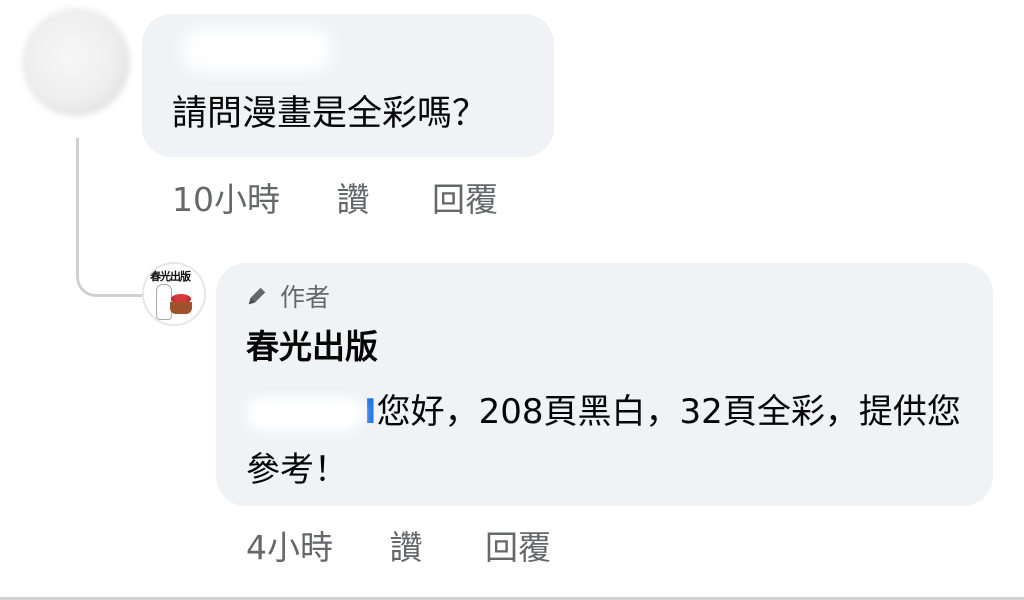 The image size is (1024, 600). Describe the element at coordinates (348, 85) in the screenshot. I see `comment-bubble: 請問漫畫是全彩嗎？` at that location.